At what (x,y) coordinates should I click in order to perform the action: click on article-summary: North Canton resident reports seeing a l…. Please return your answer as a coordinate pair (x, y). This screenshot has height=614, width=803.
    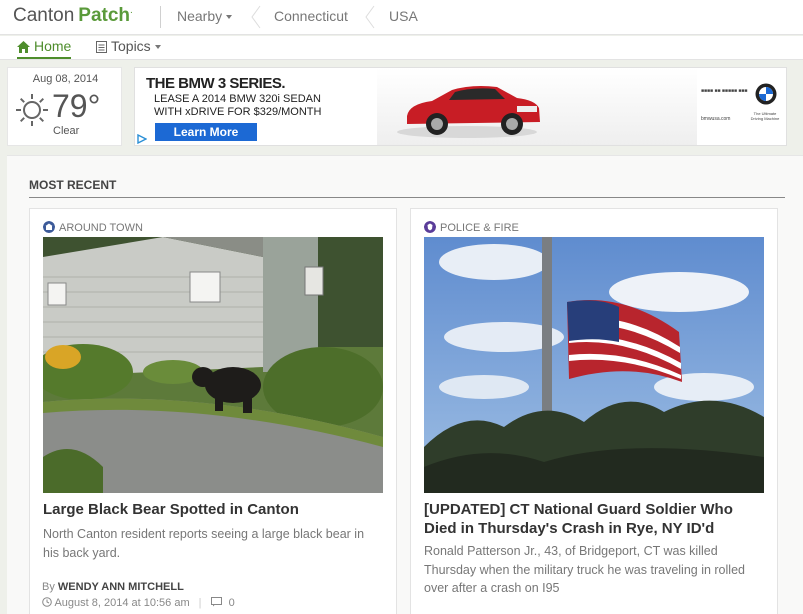
    Looking at the image, I should click on (204, 543).